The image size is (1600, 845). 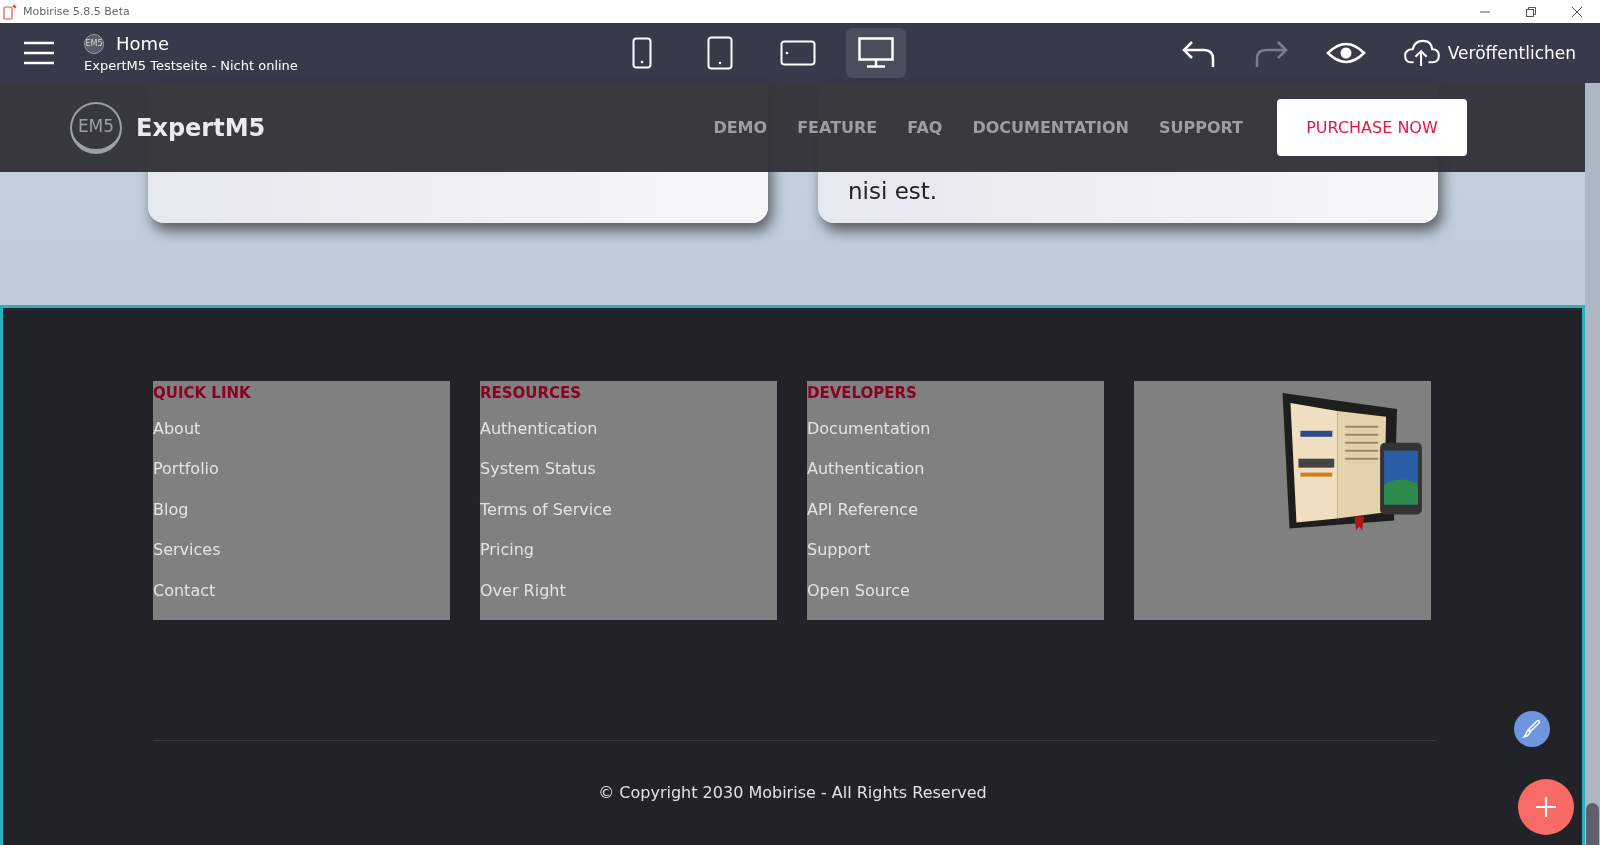 I want to click on scrollbar-thumb, so click(x=1592, y=824).